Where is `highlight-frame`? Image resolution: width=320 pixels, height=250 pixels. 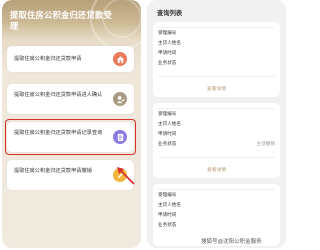
highlight-frame is located at coordinates (70, 137).